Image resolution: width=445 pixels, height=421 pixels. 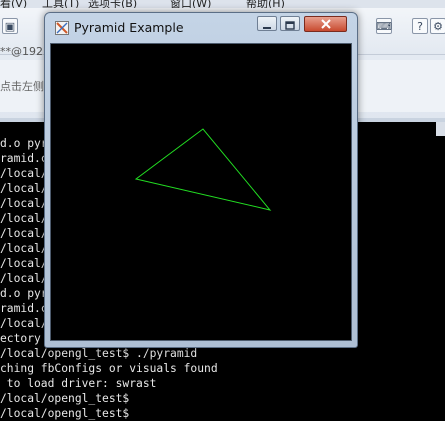 I want to click on maximize-button, so click(x=290, y=23).